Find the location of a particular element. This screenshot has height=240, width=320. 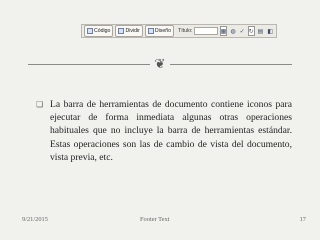

design-view-icon is located at coordinates (150, 31).